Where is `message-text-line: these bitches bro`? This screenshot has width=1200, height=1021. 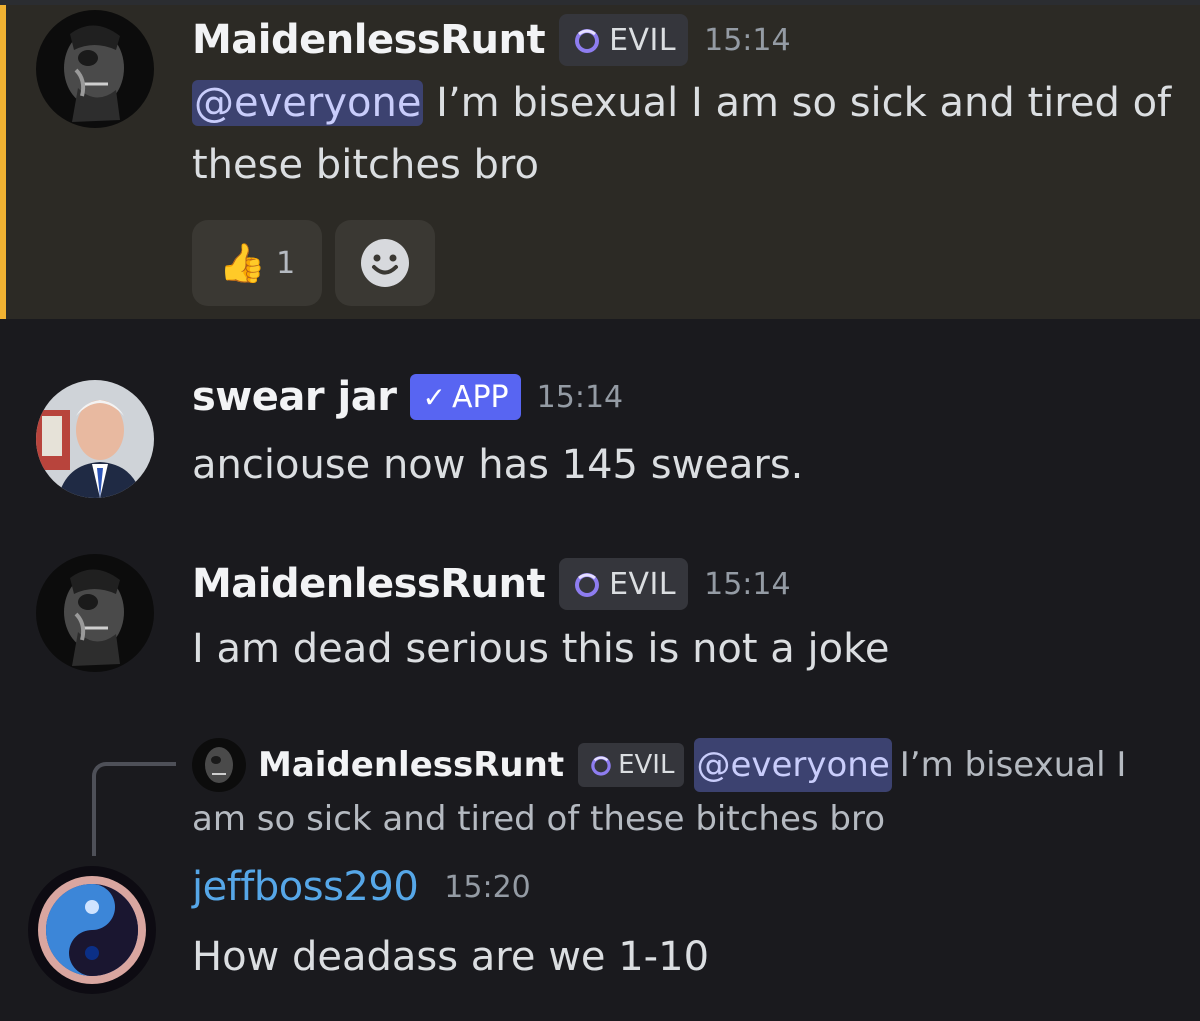
message-text-line: these bitches bro is located at coordinates (365, 165).